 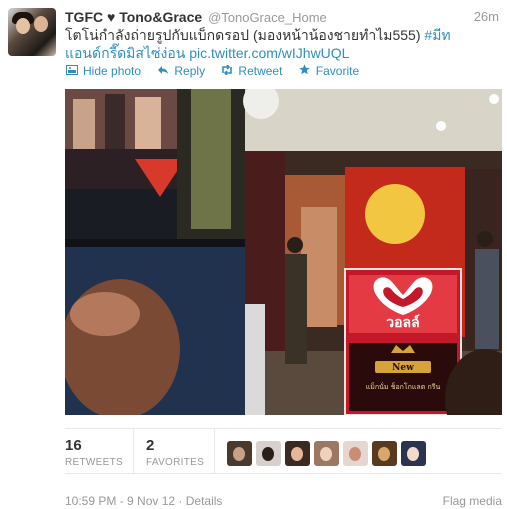 What do you see at coordinates (112, 71) in the screenshot?
I see `hide-photo-label: Hide photo` at bounding box center [112, 71].